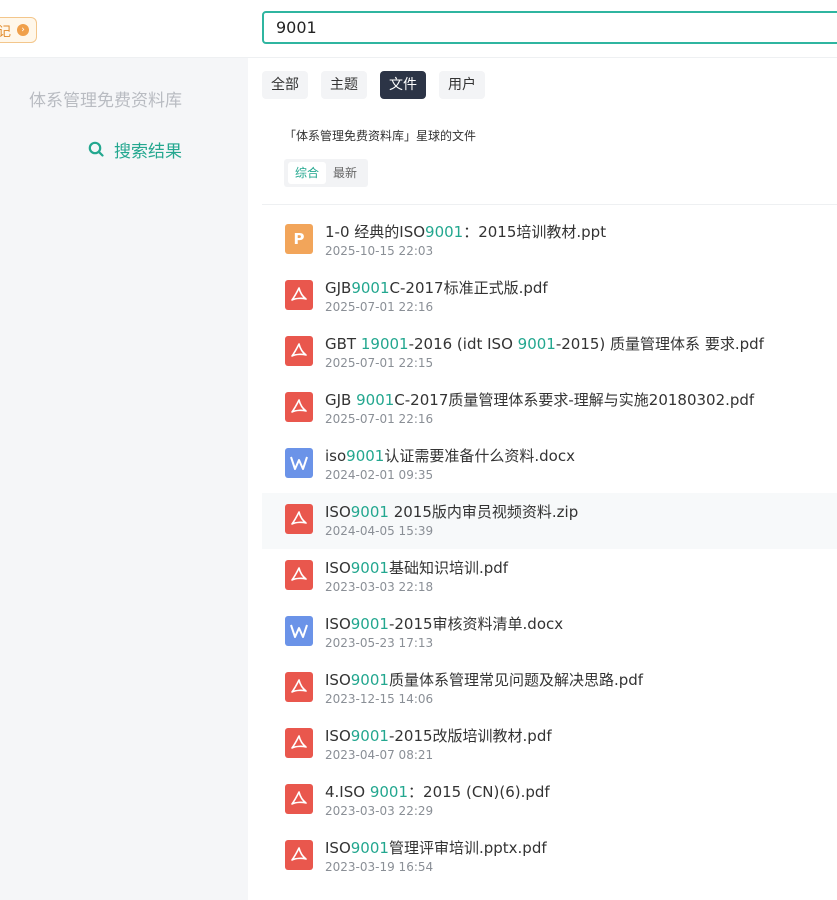 This screenshot has height=900, width=837. I want to click on file-name-text: ：2015培训教材.ppt, so click(535, 232).